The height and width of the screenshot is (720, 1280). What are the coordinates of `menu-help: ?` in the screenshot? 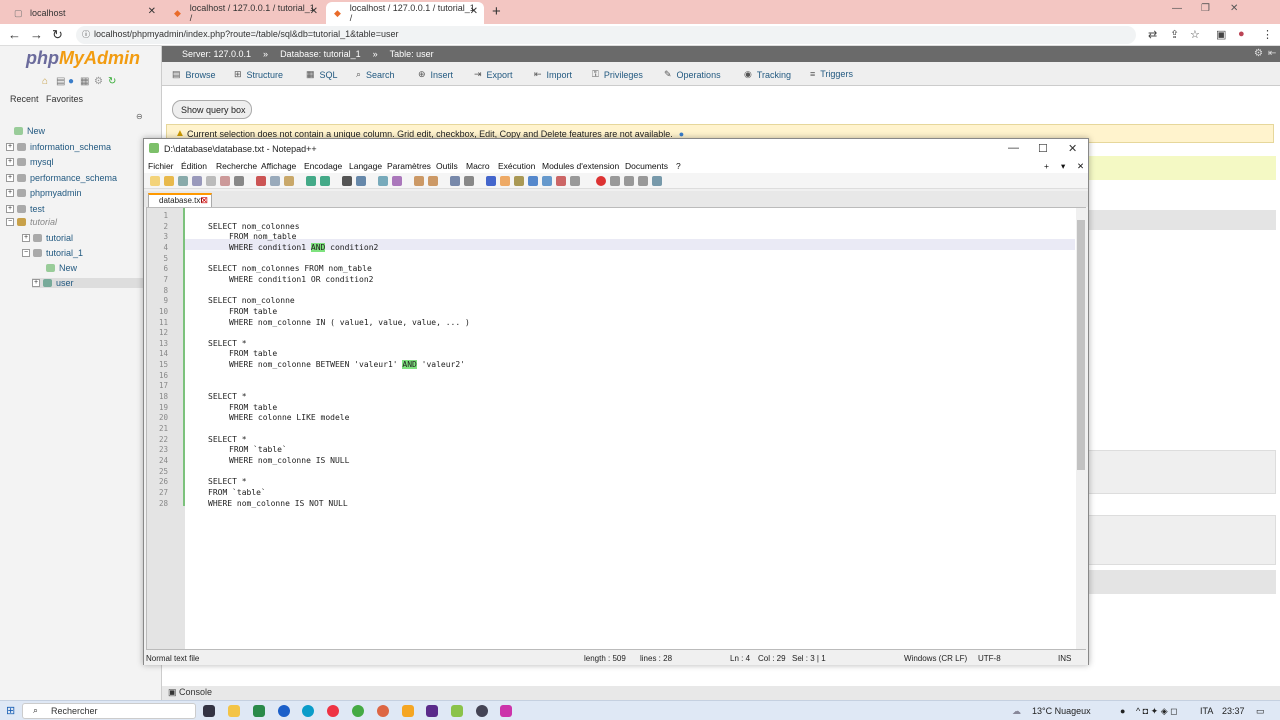 It's located at (678, 166).